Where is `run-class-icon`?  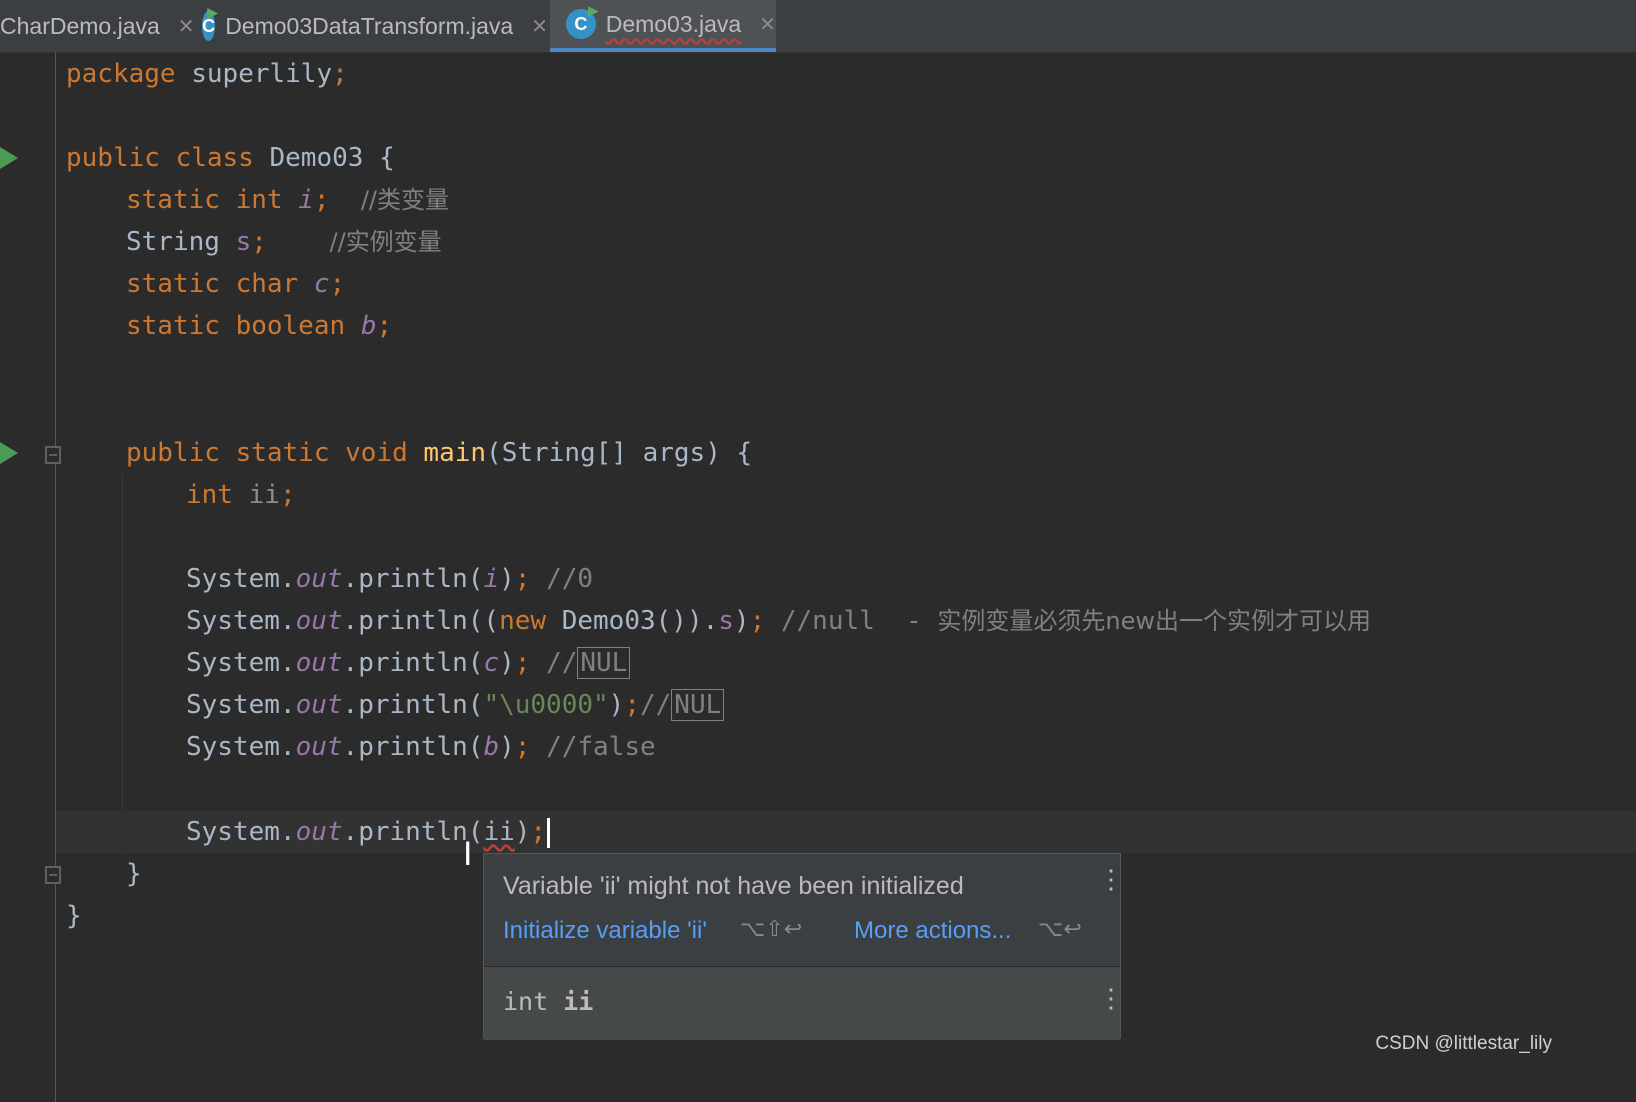
run-class-icon is located at coordinates (9, 158).